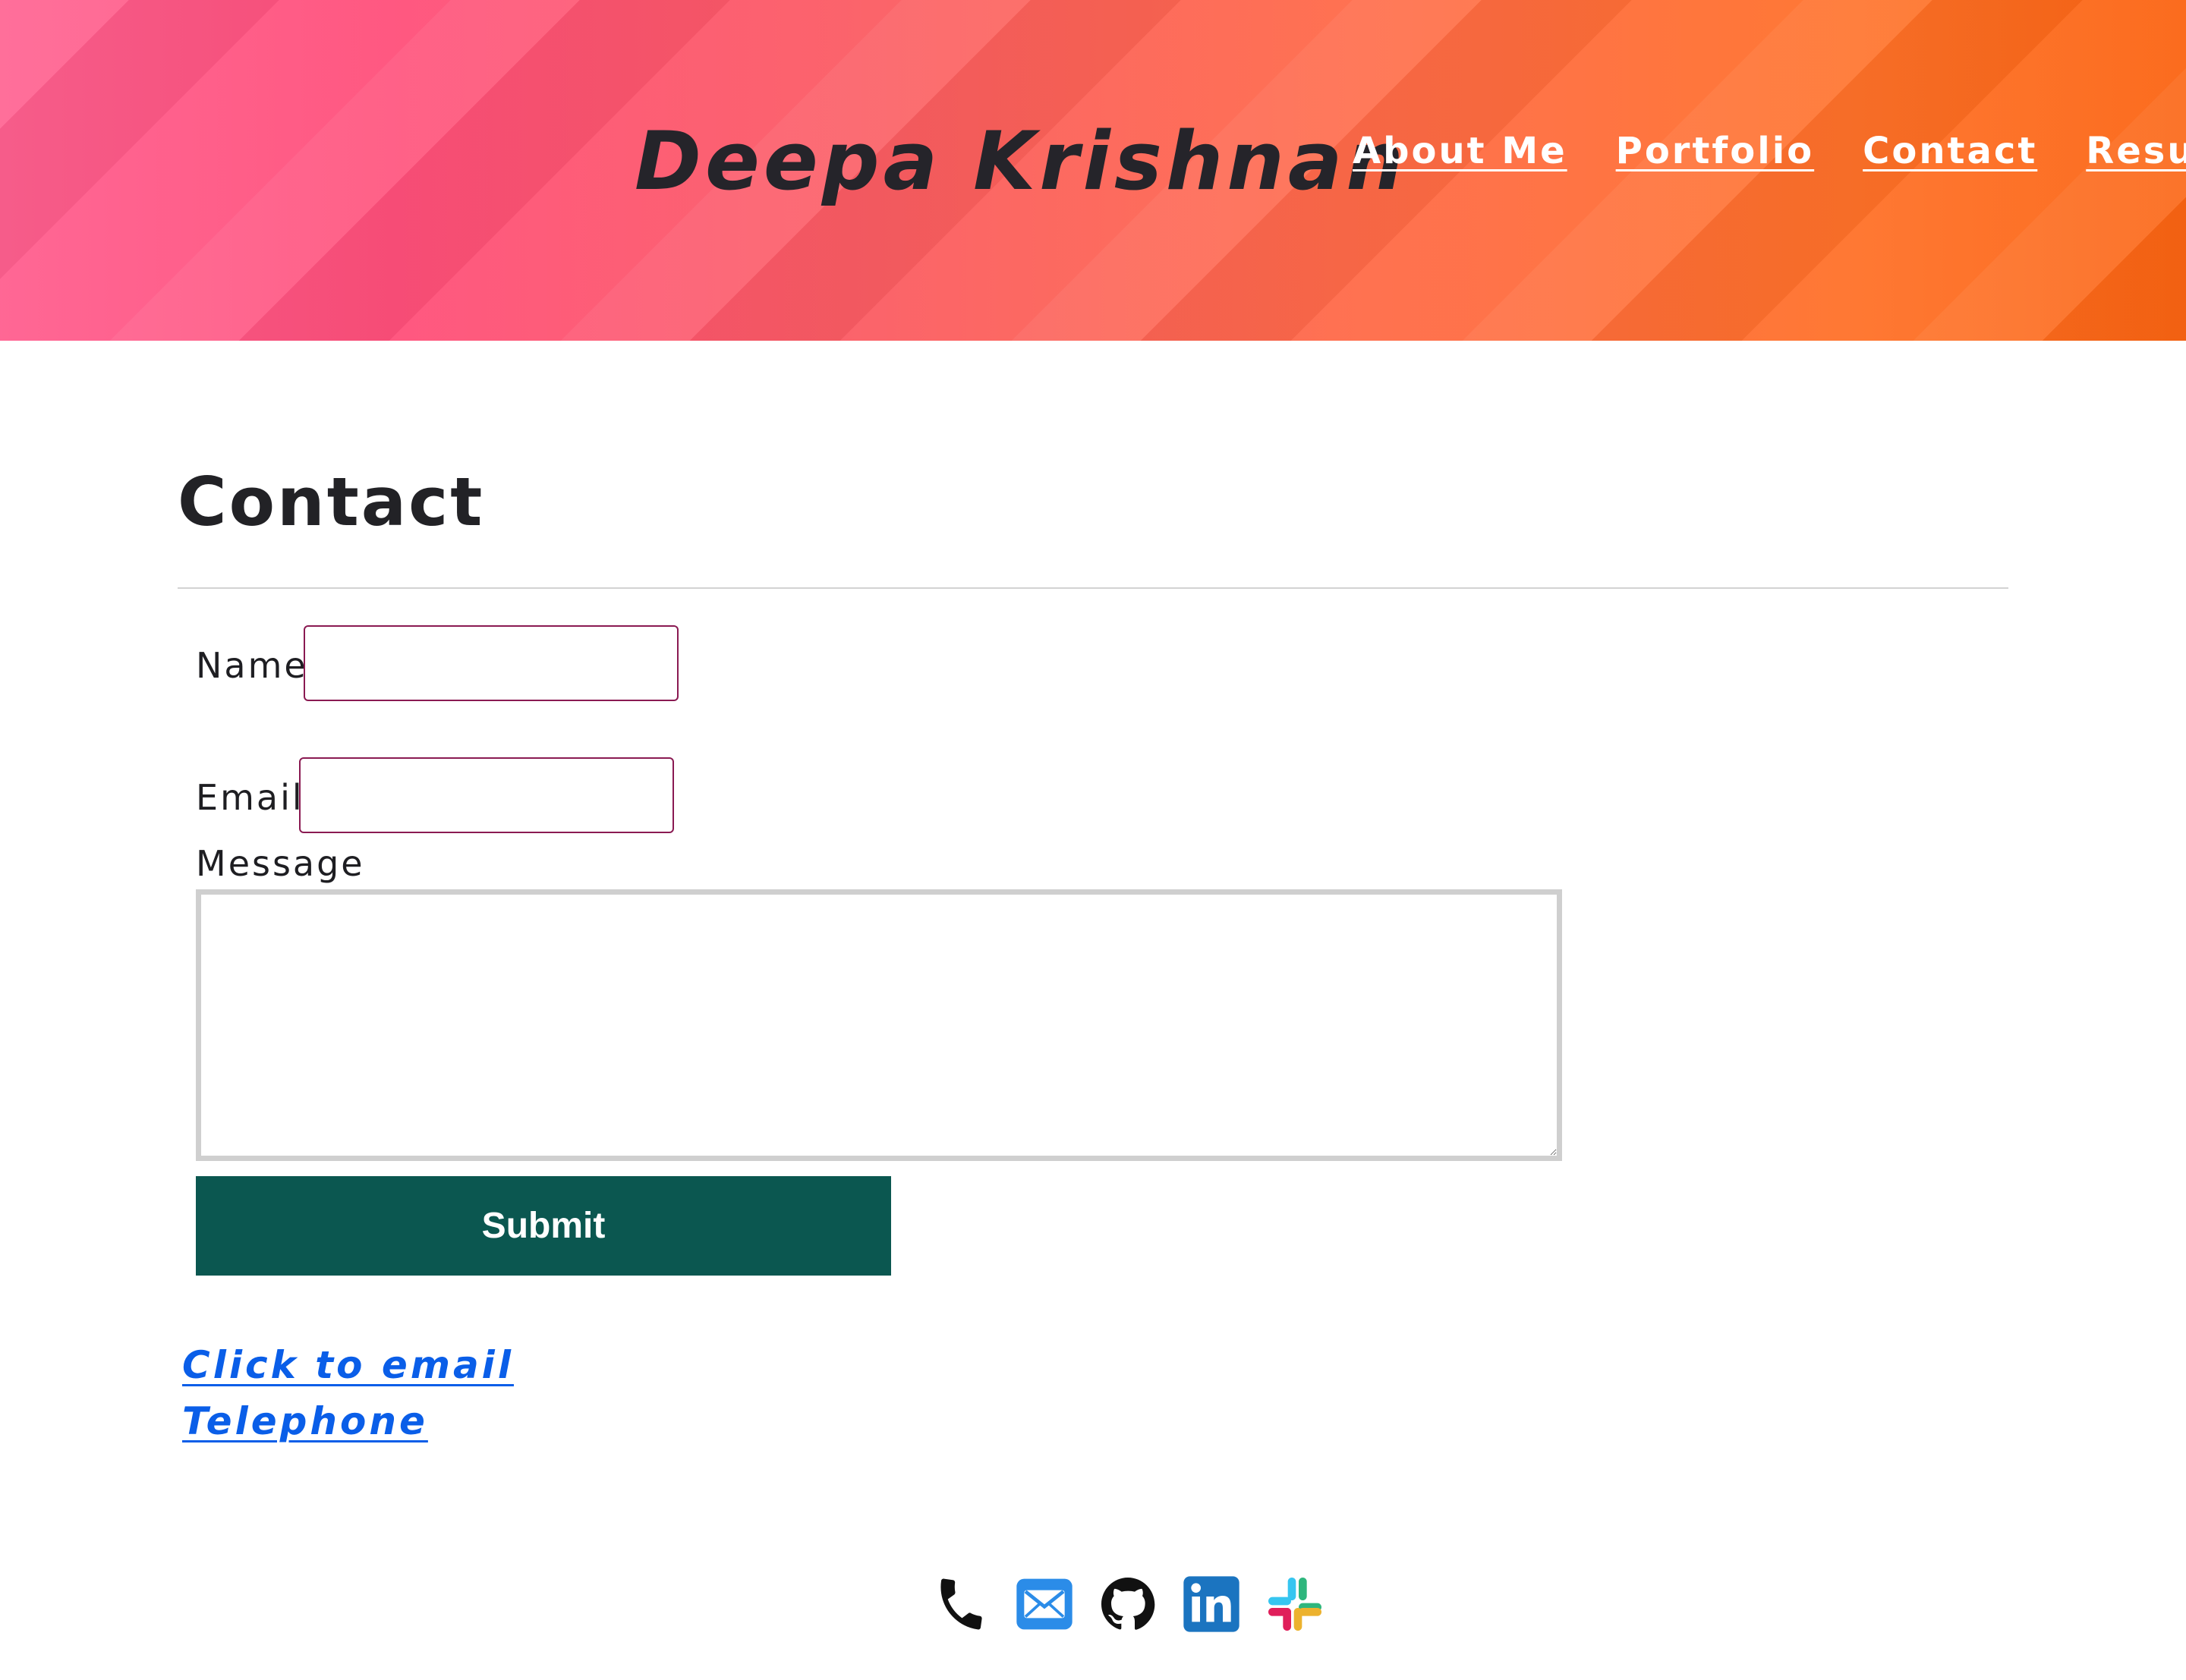 This screenshot has width=2186, height=1680. Describe the element at coordinates (305, 1421) in the screenshot. I see `telephone-link: Telephone` at that location.